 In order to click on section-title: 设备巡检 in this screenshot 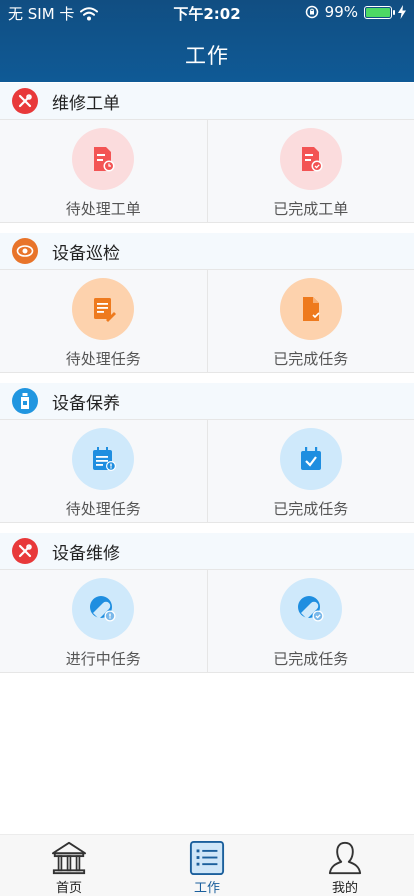, I will do `click(86, 253)`.